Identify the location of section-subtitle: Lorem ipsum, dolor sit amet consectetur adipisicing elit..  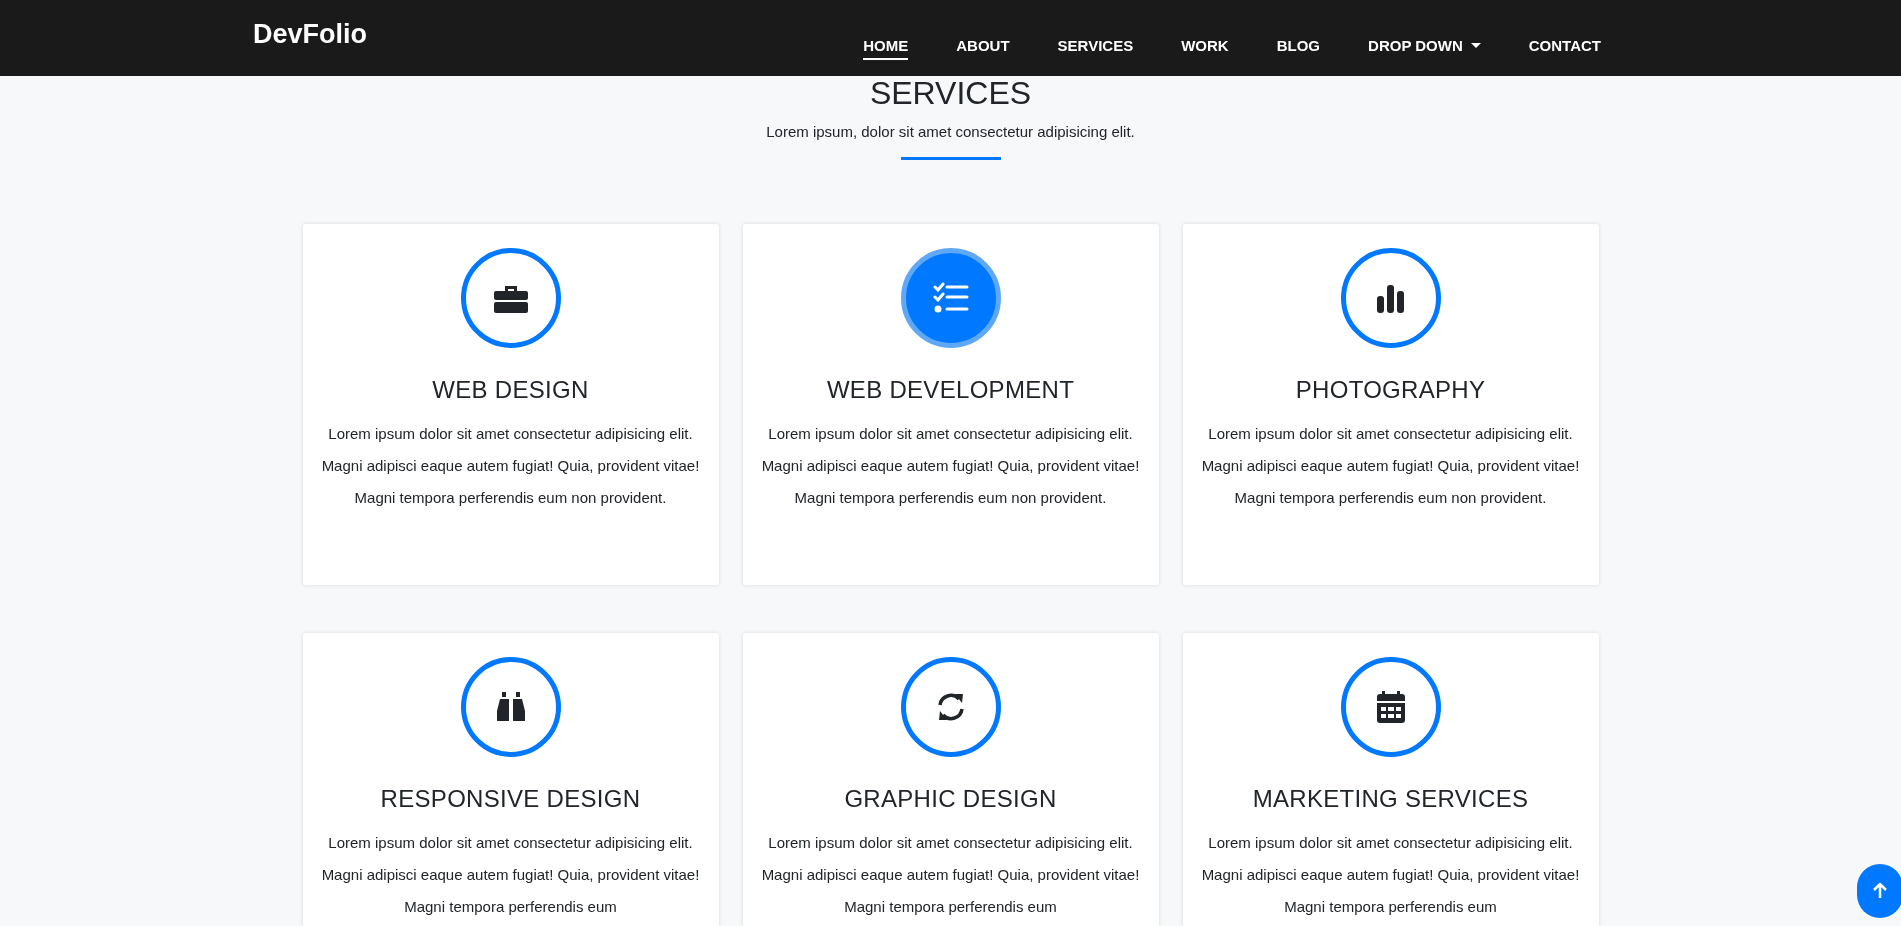
(950, 131).